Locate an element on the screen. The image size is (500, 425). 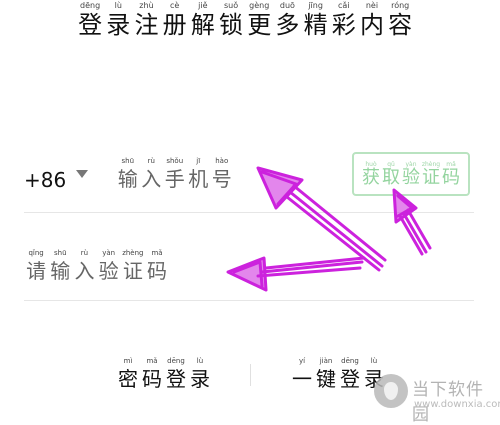
annotation-arrow-code is located at coordinates (311, 267).